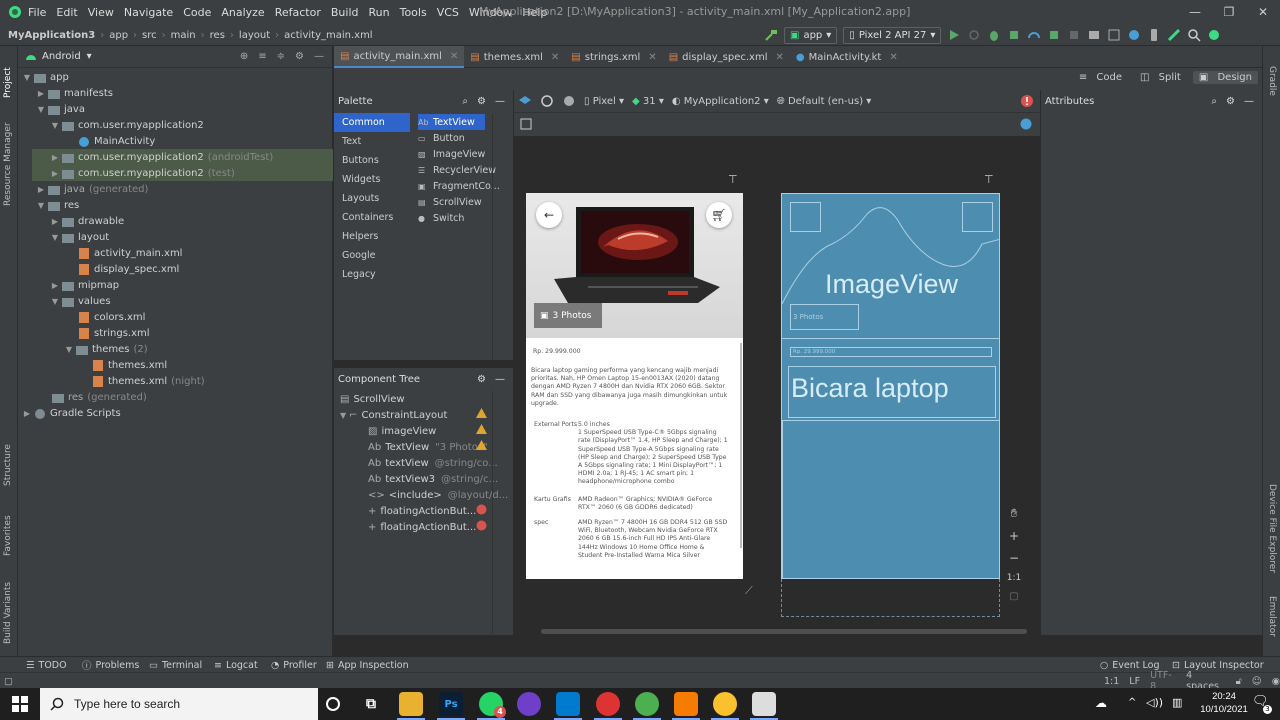 This screenshot has height=720, width=1280. What do you see at coordinates (298, 12) in the screenshot?
I see `menu-refactor: Refactor` at bounding box center [298, 12].